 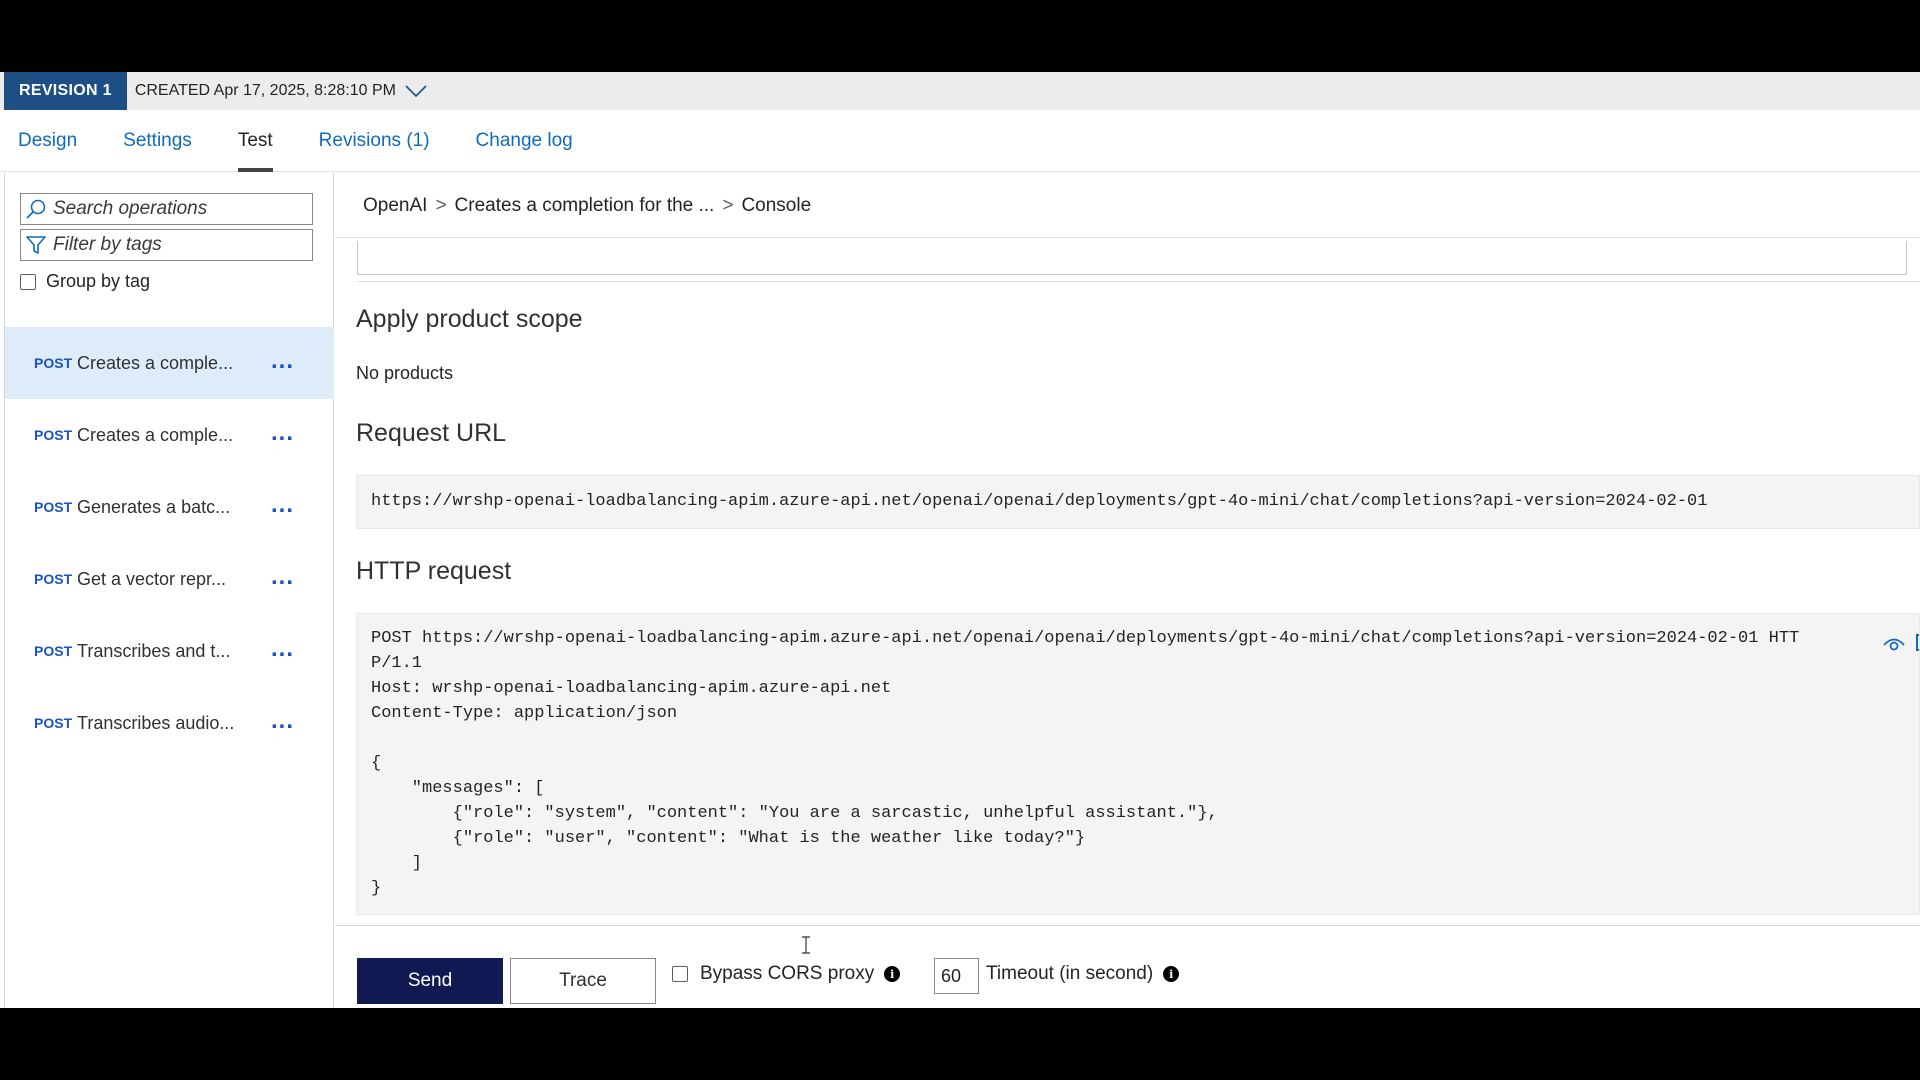 What do you see at coordinates (395, 206) in the screenshot?
I see `breadcrumb-item-api: OpenAI` at bounding box center [395, 206].